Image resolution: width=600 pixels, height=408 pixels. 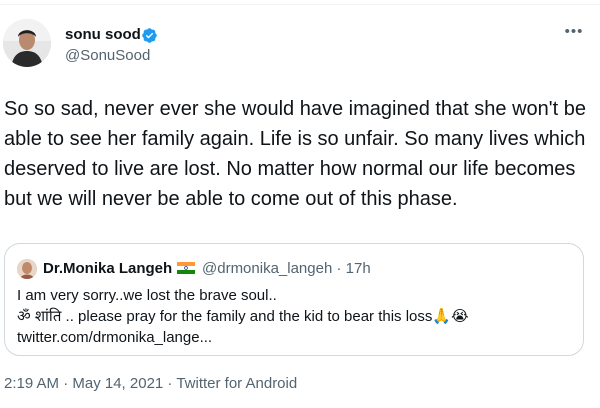 I want to click on folded-hands-emoji-icon: 🙏, so click(x=442, y=316).